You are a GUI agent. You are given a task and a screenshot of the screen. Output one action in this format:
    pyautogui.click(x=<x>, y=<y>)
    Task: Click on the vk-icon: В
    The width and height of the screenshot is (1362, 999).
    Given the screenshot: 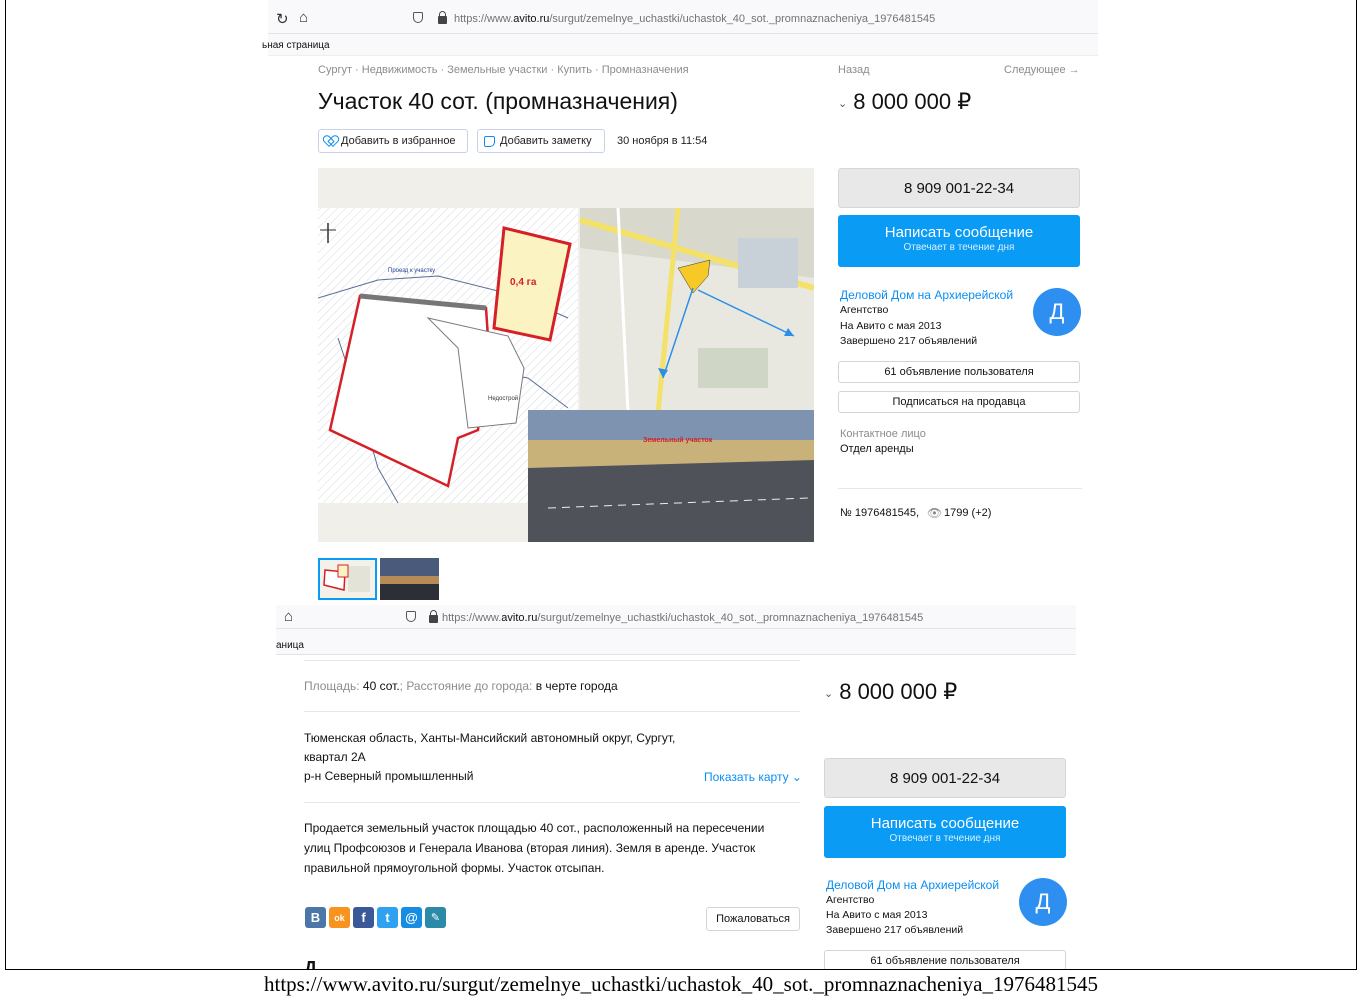 What is the action you would take?
    pyautogui.click(x=315, y=917)
    